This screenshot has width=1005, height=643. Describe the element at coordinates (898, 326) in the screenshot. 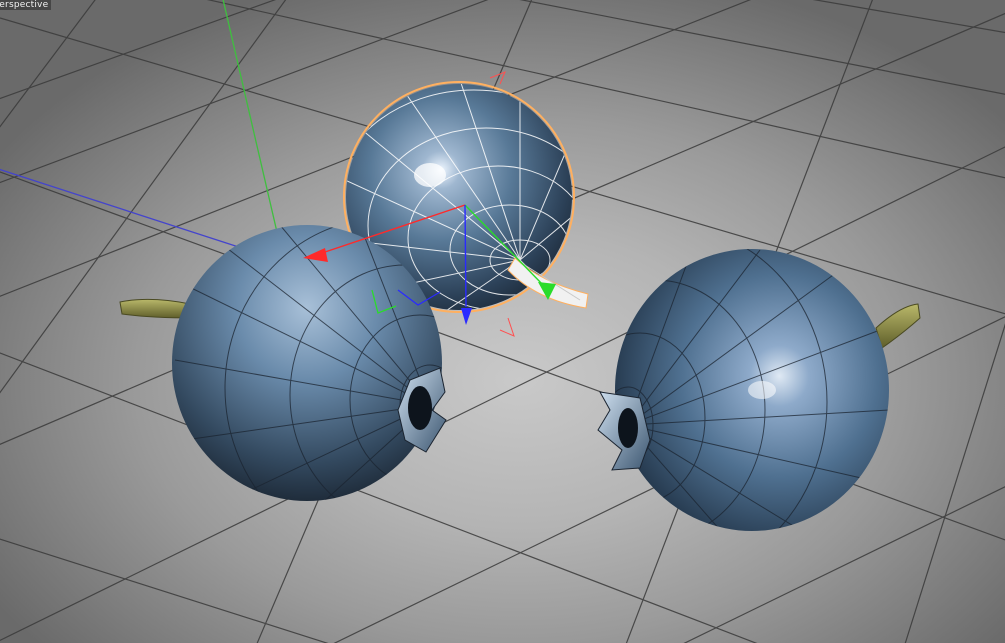

I see `stem-right` at that location.